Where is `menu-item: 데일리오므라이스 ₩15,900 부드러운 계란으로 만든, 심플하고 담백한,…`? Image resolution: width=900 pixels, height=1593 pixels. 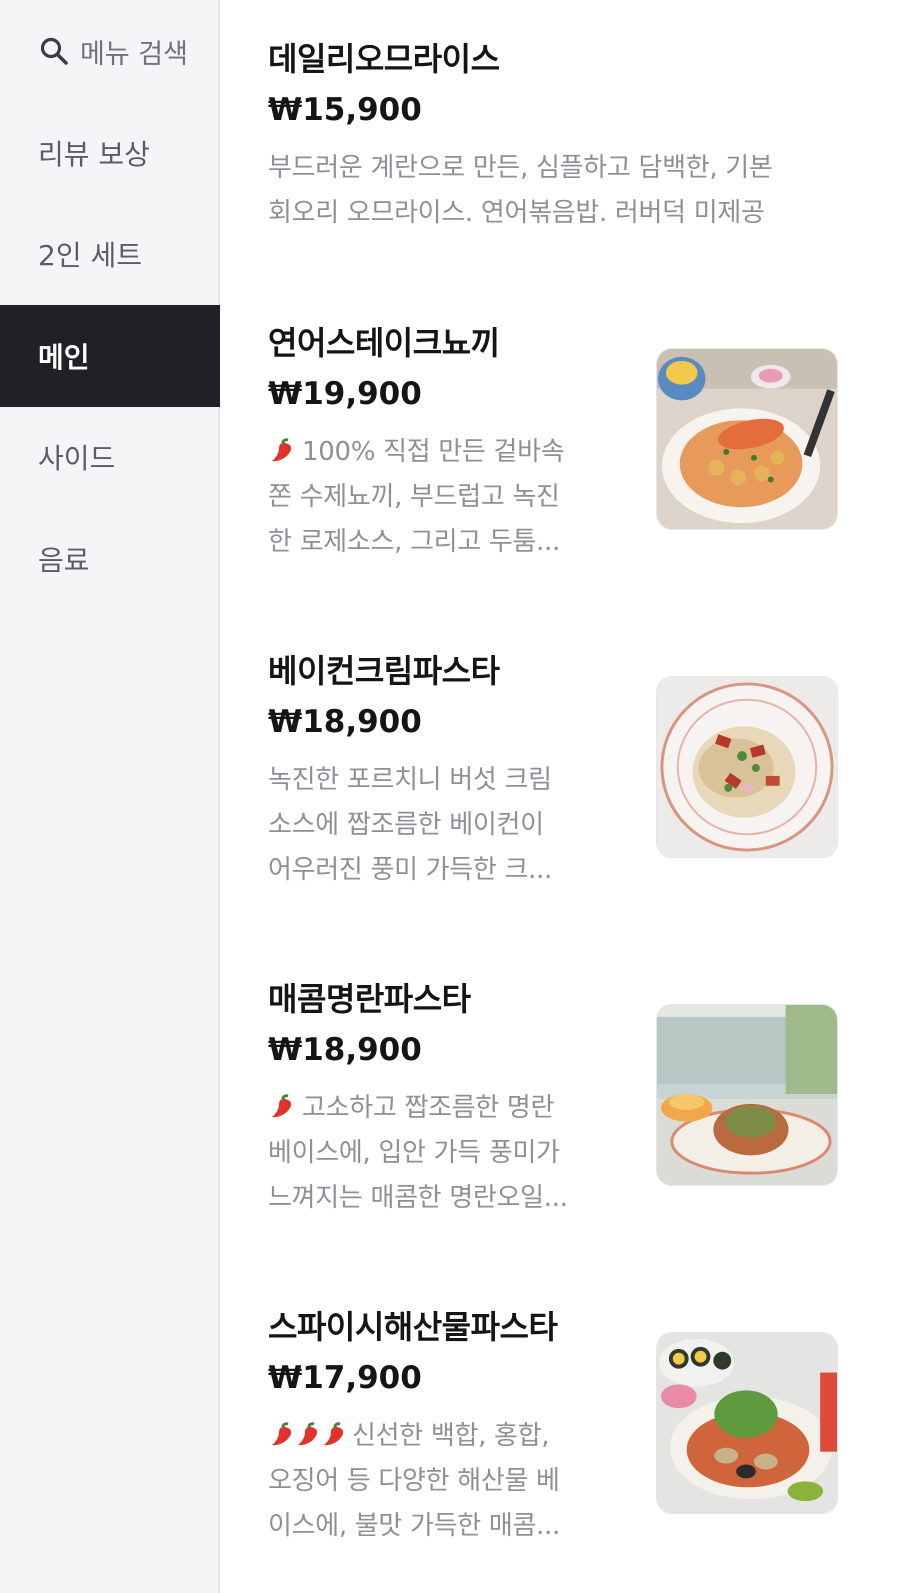
menu-item: 데일리오므라이스 ₩15,900 부드러운 계란으로 만든, 심플하고 담백한,… is located at coordinates (561, 144).